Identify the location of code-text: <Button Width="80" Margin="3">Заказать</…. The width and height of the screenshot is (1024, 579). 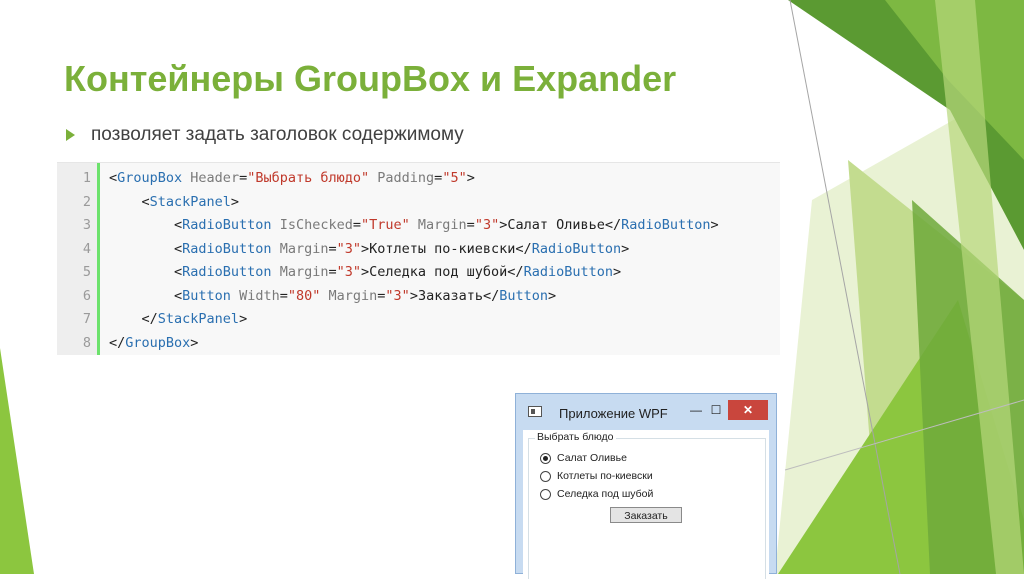
(333, 295).